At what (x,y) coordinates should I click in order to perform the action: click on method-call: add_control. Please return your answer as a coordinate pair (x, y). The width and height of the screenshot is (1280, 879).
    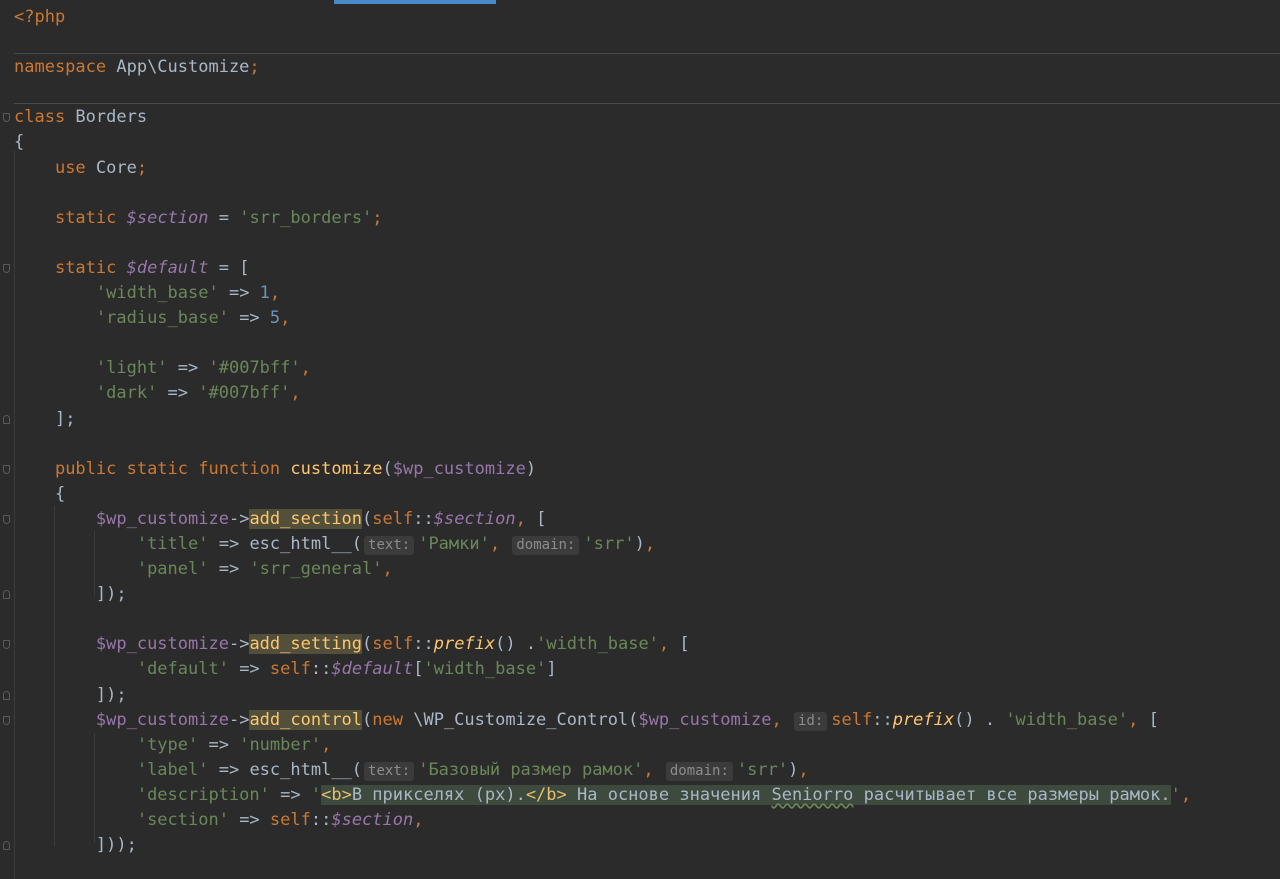
    Looking at the image, I should click on (306, 719).